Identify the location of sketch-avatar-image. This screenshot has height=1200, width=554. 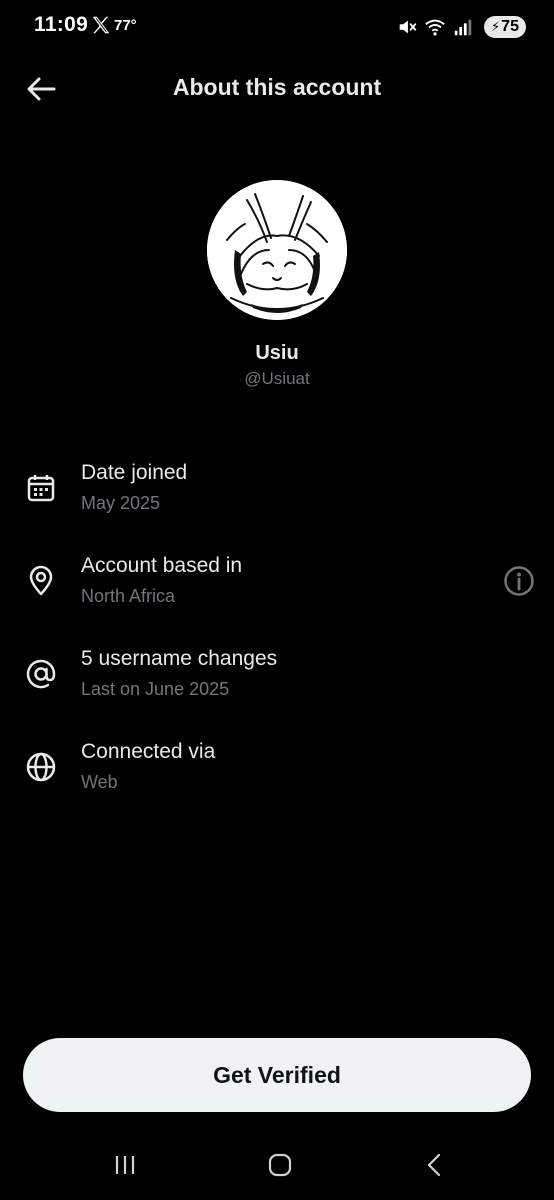
(277, 250).